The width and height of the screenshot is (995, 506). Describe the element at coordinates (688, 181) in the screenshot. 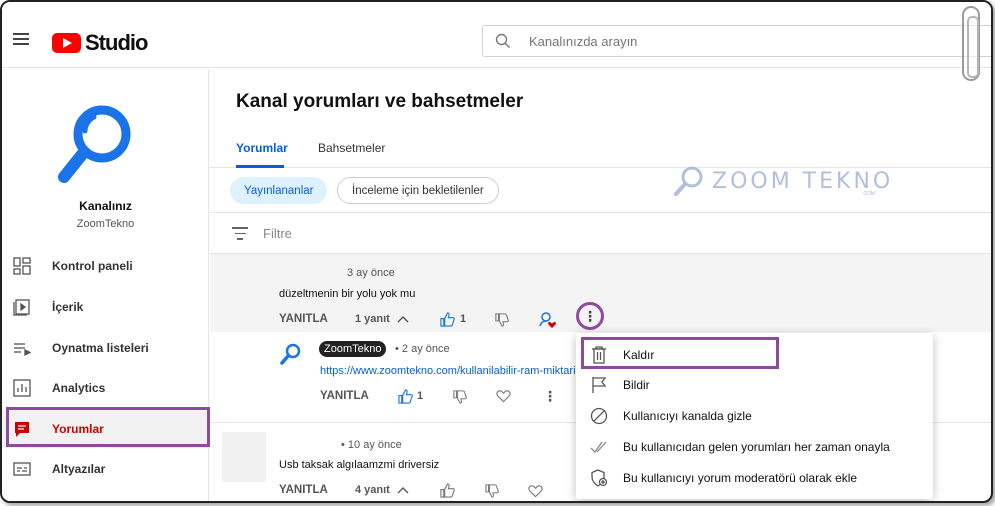

I see `watermark-magnifier-icon` at that location.